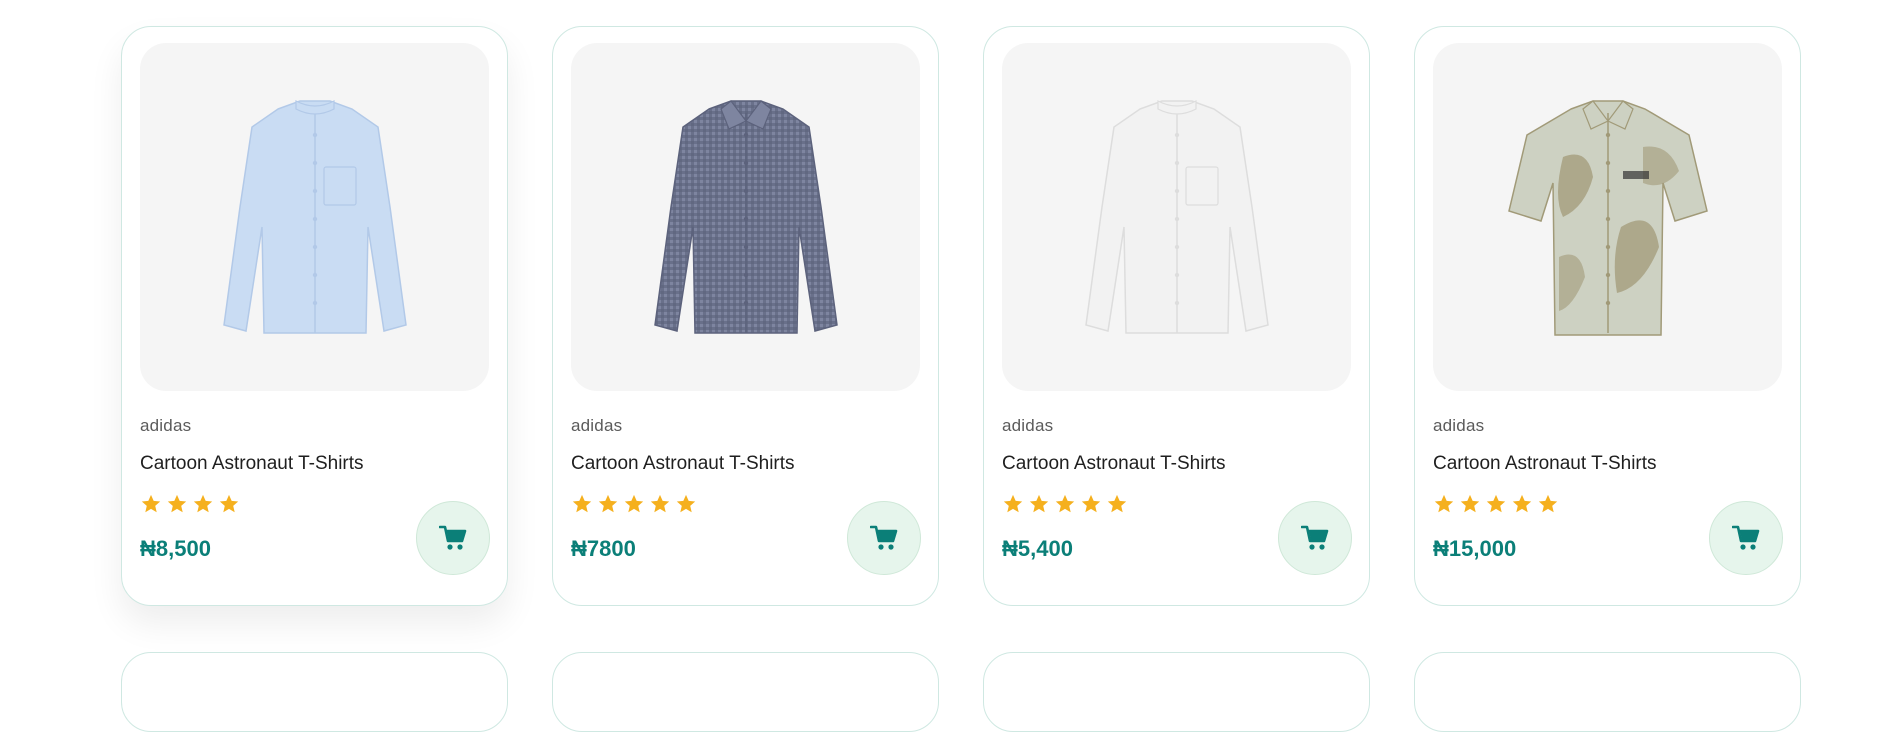 The image size is (1898, 732). I want to click on product-price: ₦5,400, so click(1037, 548).